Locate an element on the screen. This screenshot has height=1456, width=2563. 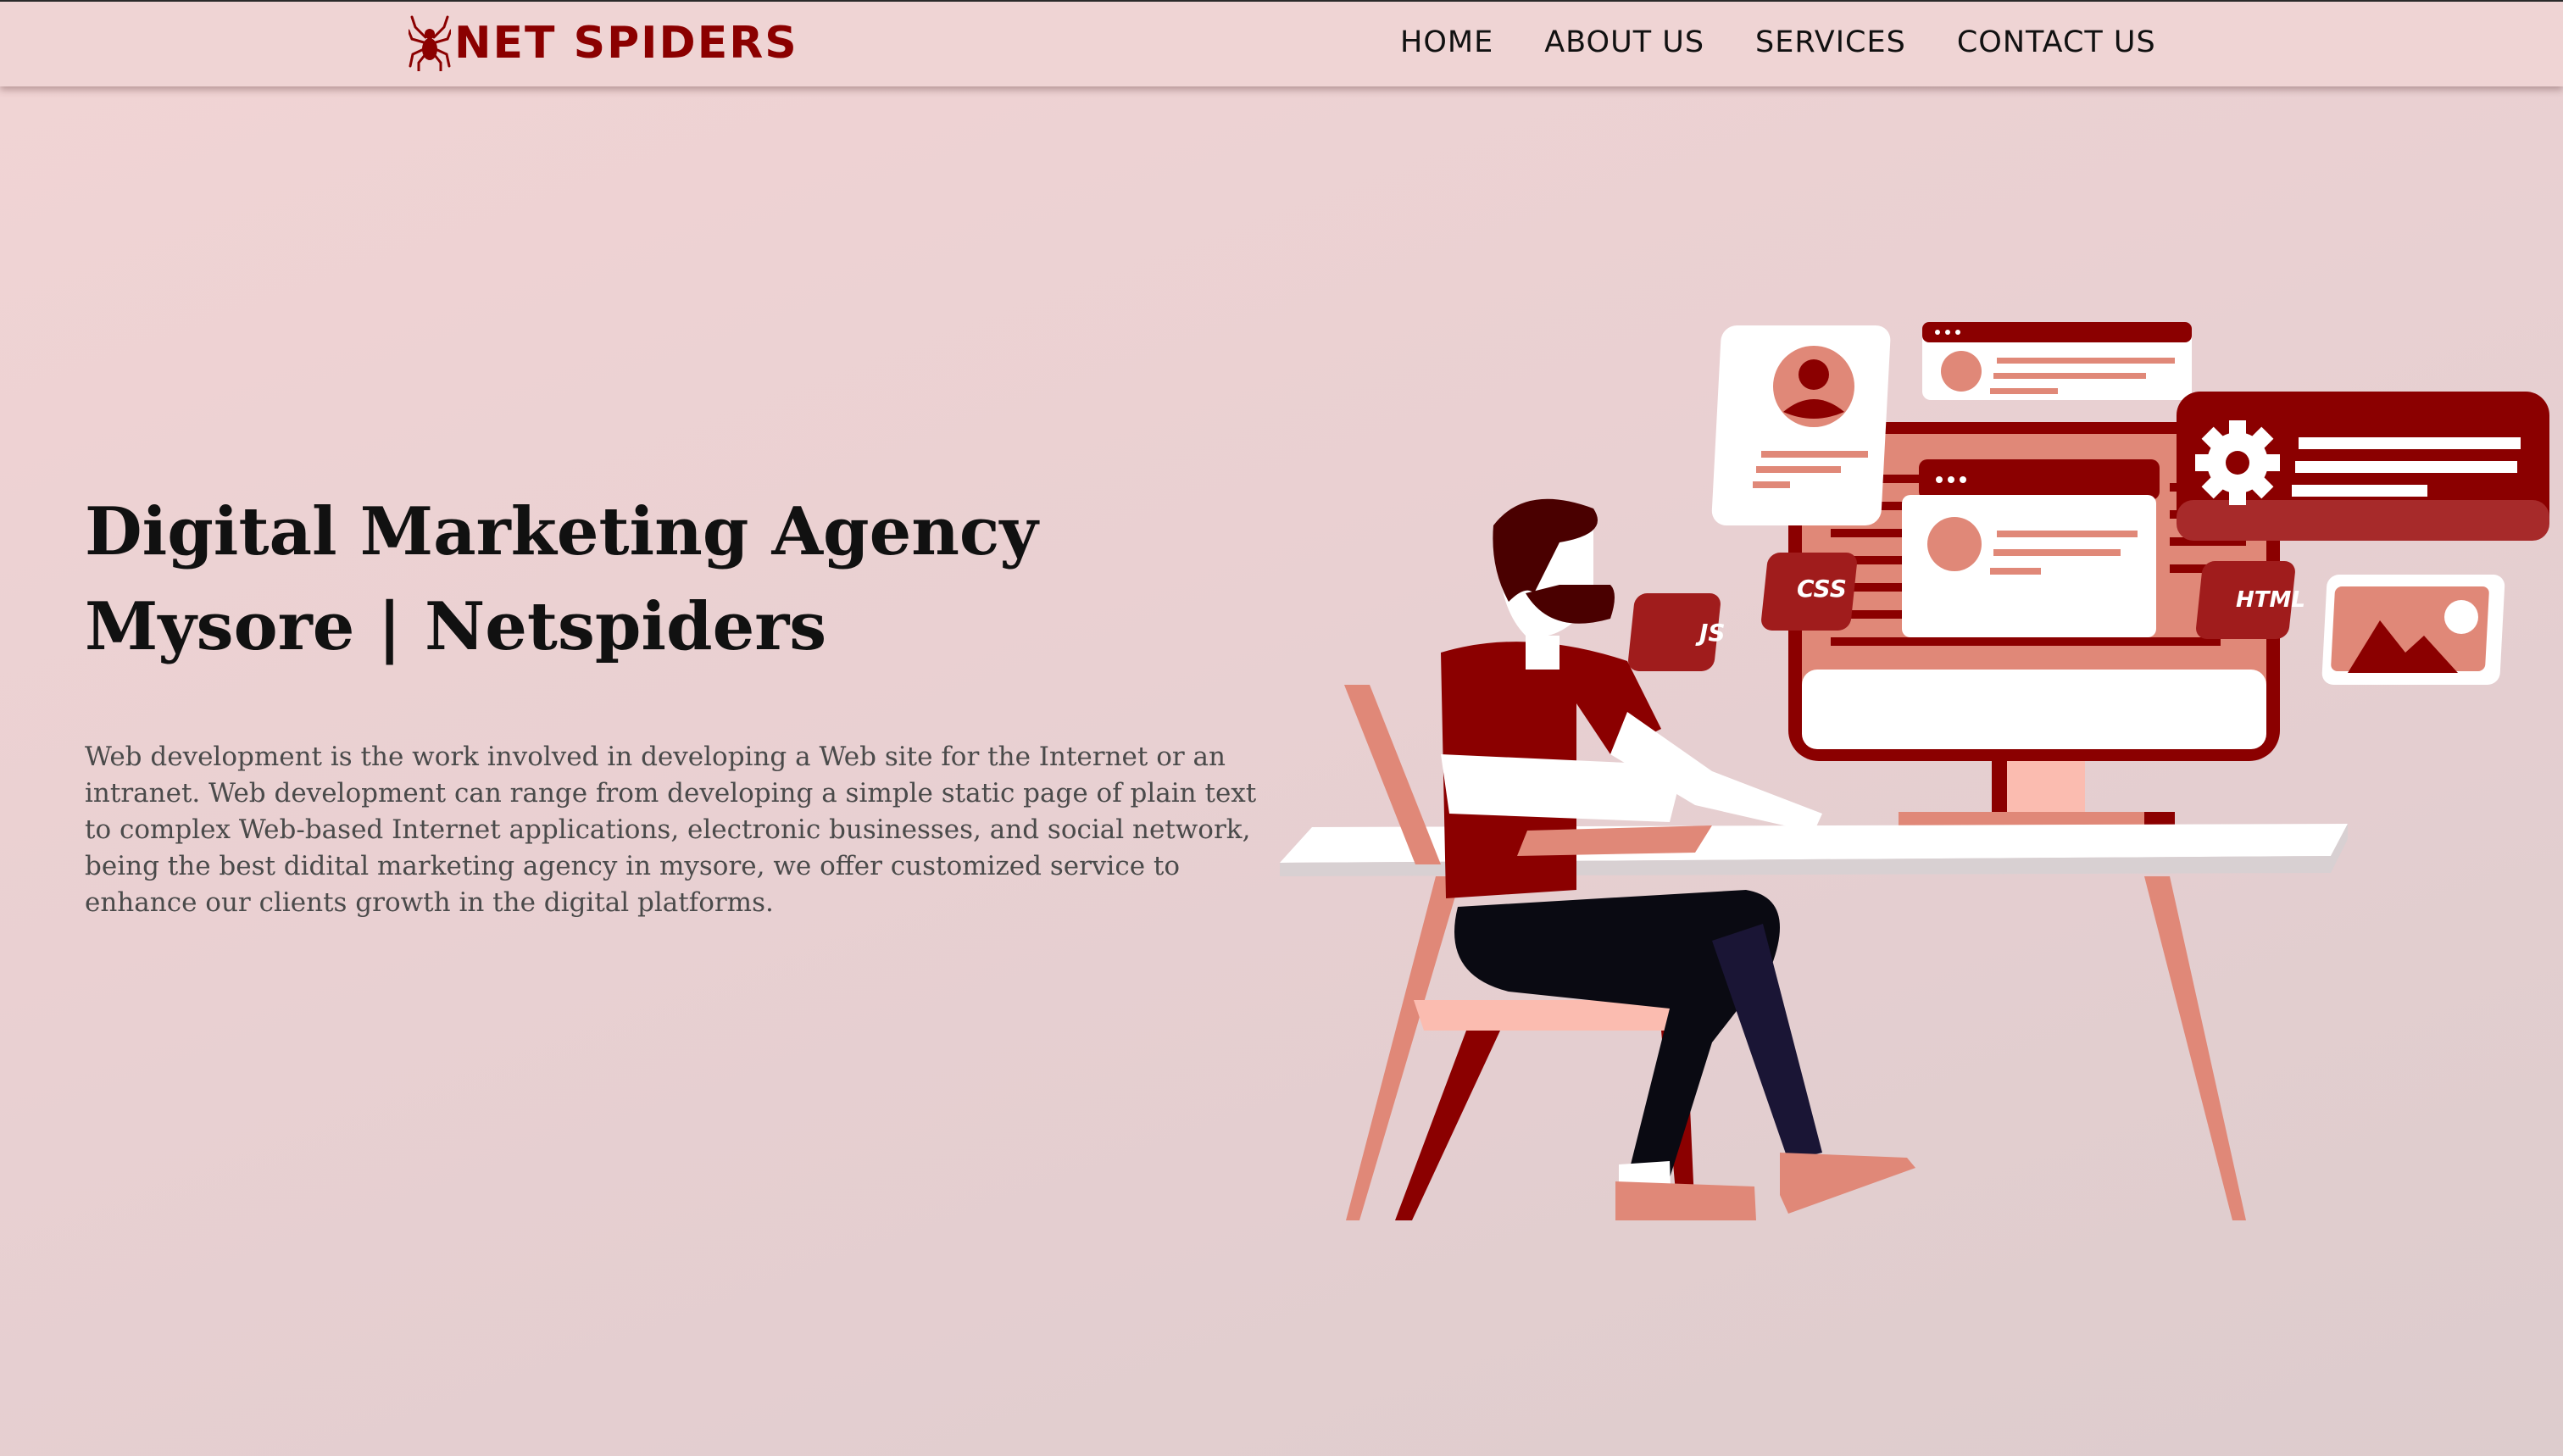
tablet is located at coordinates (1614, 840).